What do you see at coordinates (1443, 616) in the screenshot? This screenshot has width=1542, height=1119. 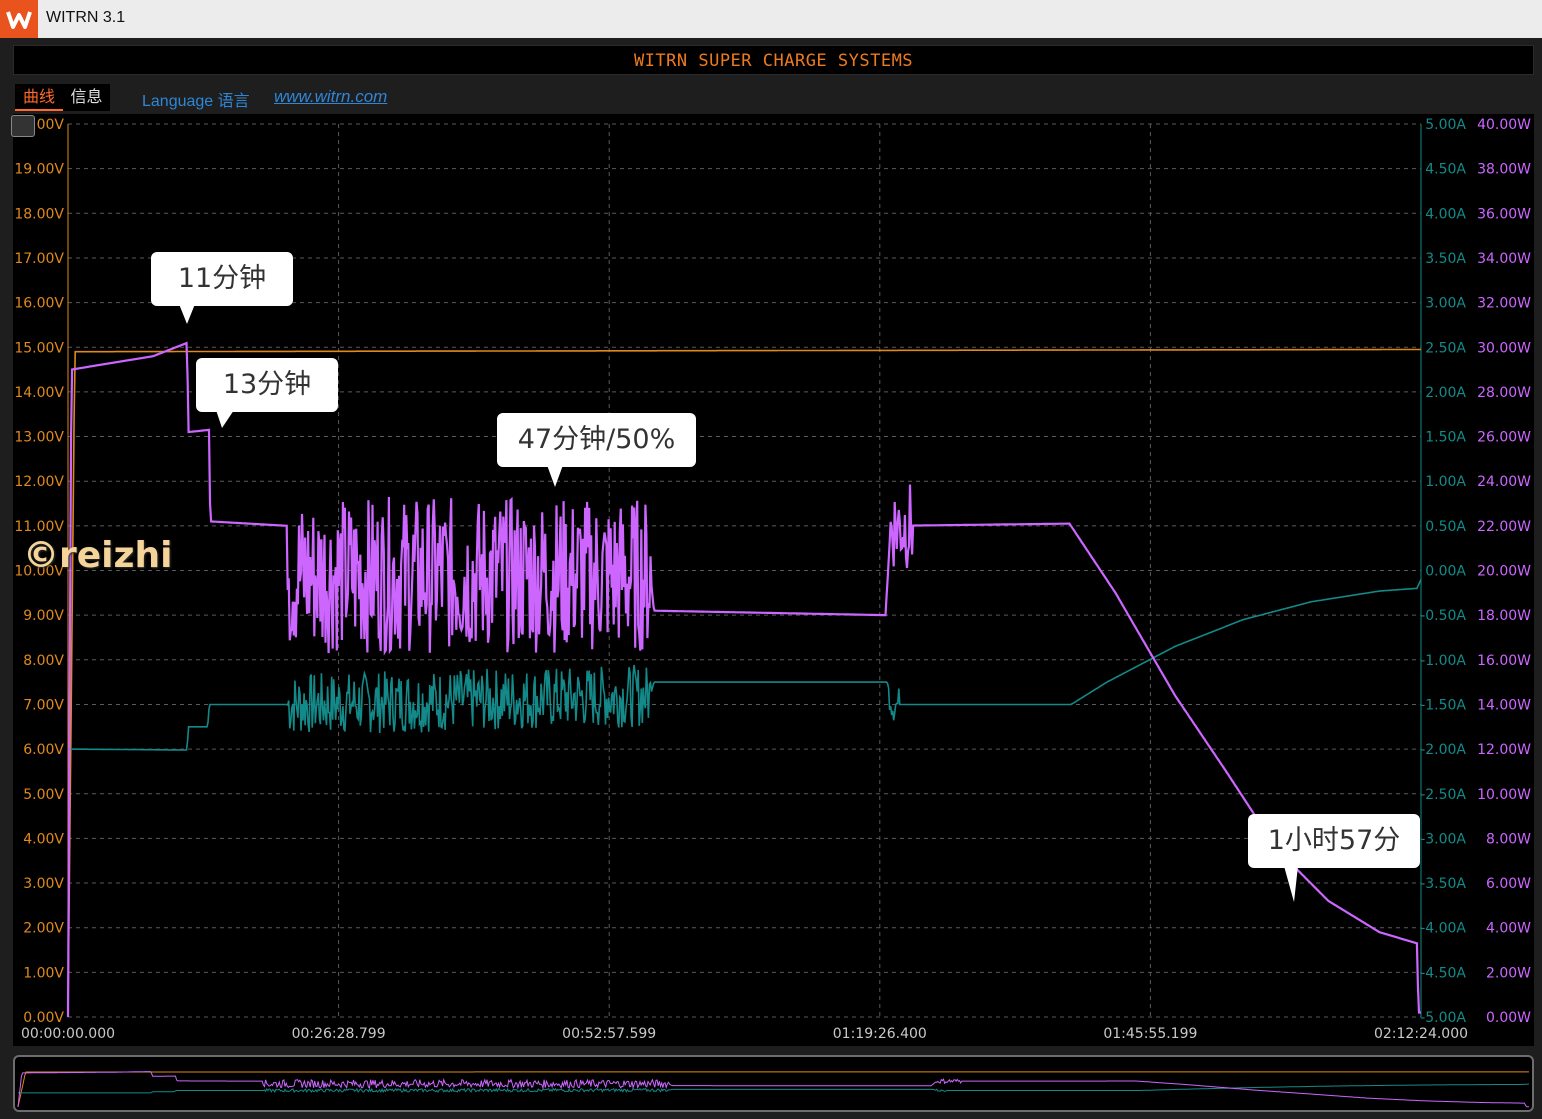 I see `current-tick-label: -0.50A` at bounding box center [1443, 616].